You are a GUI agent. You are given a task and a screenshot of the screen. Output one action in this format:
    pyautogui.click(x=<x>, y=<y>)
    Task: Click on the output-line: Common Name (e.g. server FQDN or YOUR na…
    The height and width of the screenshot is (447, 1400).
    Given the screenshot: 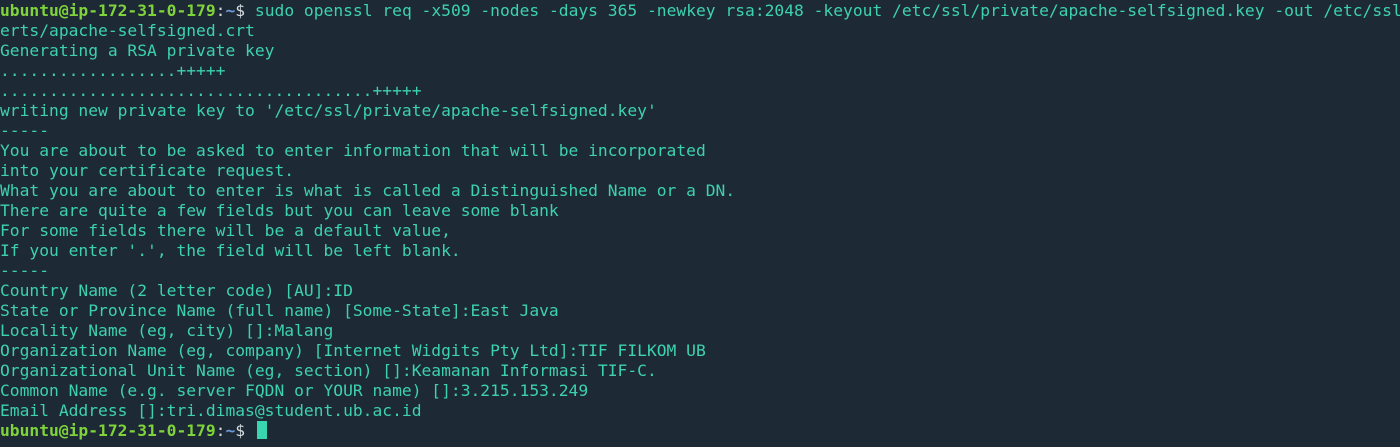 What is the action you would take?
    pyautogui.click(x=294, y=390)
    